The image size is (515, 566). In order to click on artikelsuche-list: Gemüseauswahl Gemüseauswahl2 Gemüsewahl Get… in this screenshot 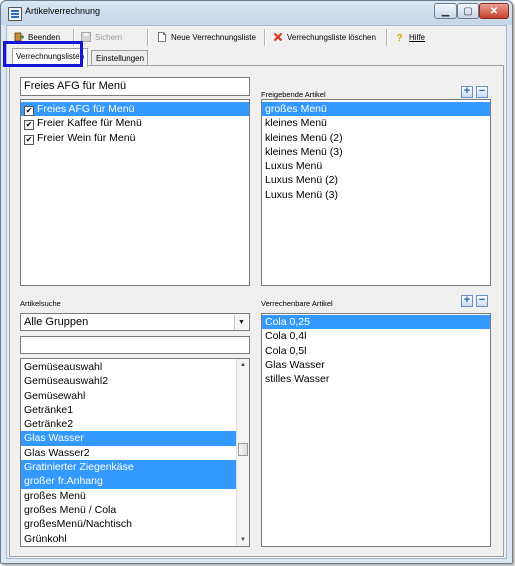, I will do `click(135, 452)`.